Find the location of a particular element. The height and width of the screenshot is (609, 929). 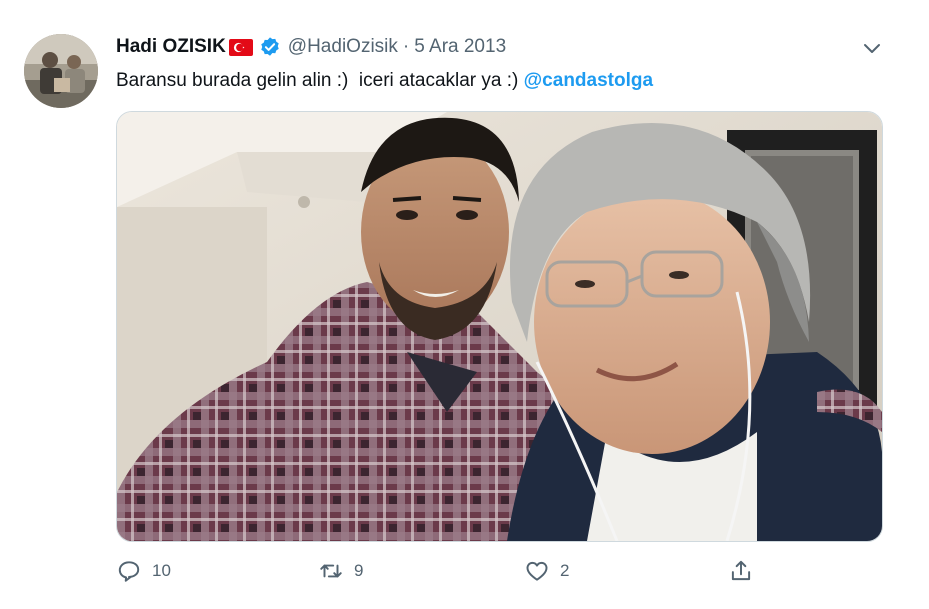

avatar-photo is located at coordinates (61, 71).